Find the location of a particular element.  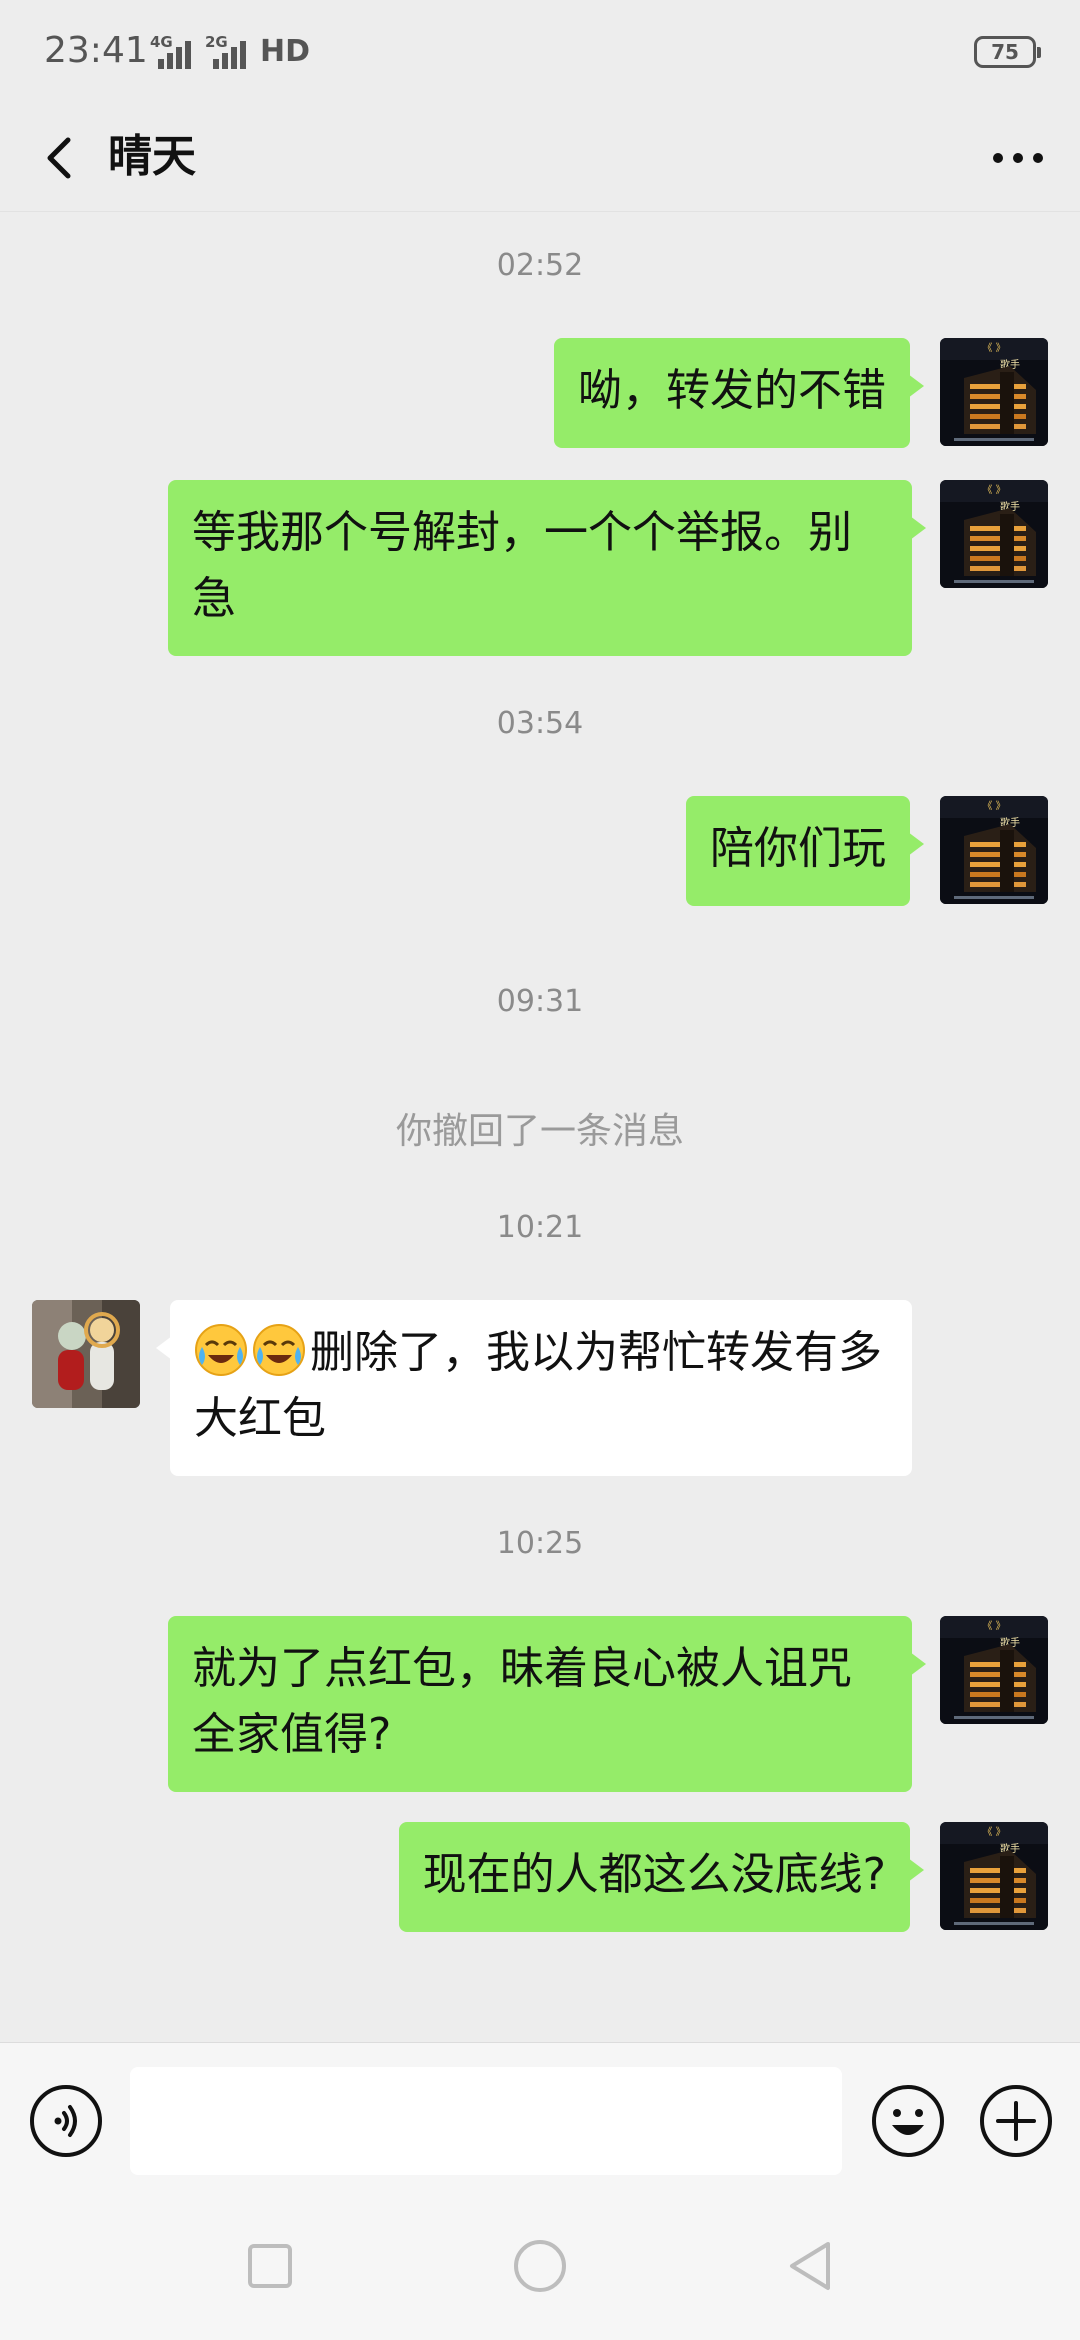

square-icon is located at coordinates (270, 2266).